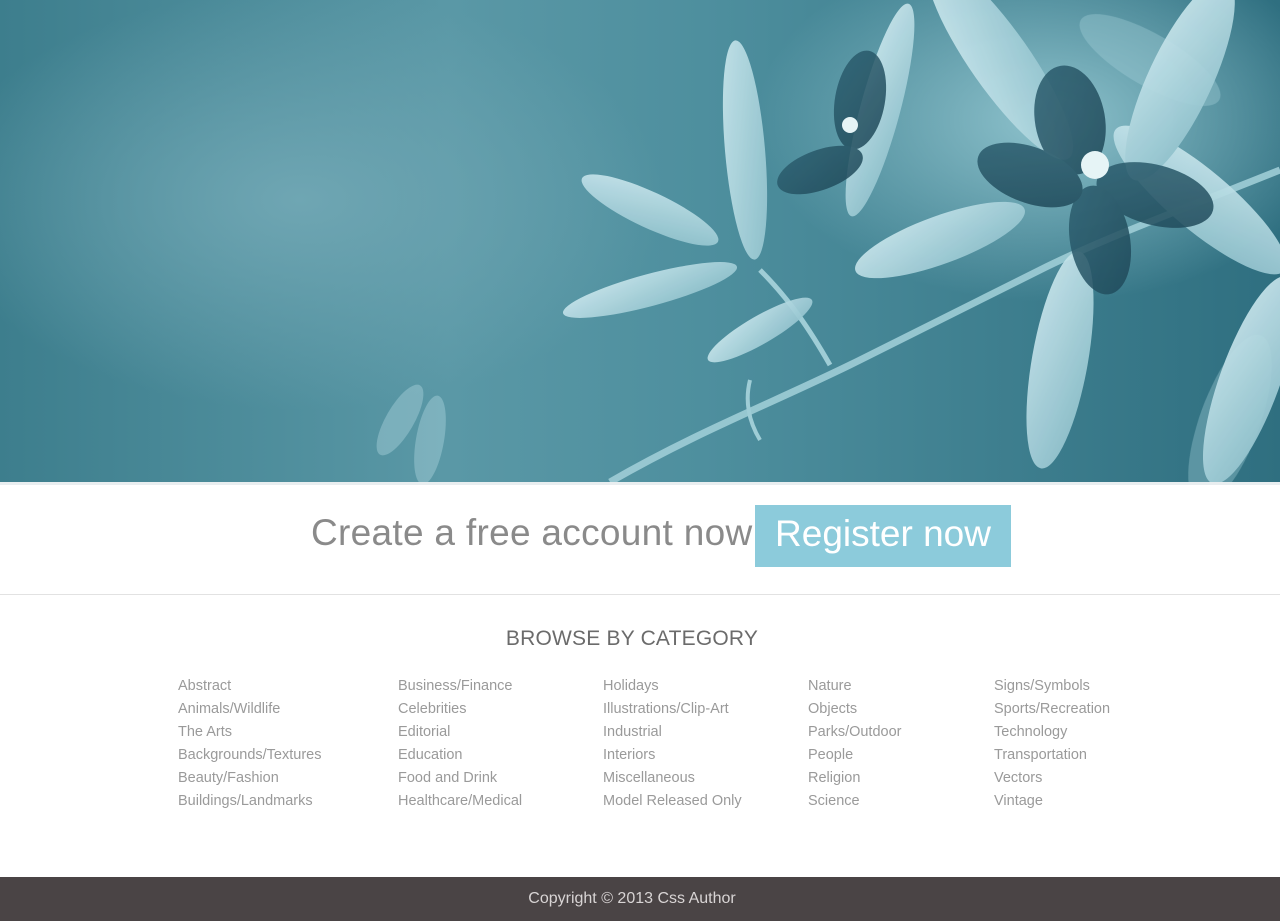 Image resolution: width=1280 pixels, height=921 pixels. I want to click on category-link: Interiors, so click(672, 756).